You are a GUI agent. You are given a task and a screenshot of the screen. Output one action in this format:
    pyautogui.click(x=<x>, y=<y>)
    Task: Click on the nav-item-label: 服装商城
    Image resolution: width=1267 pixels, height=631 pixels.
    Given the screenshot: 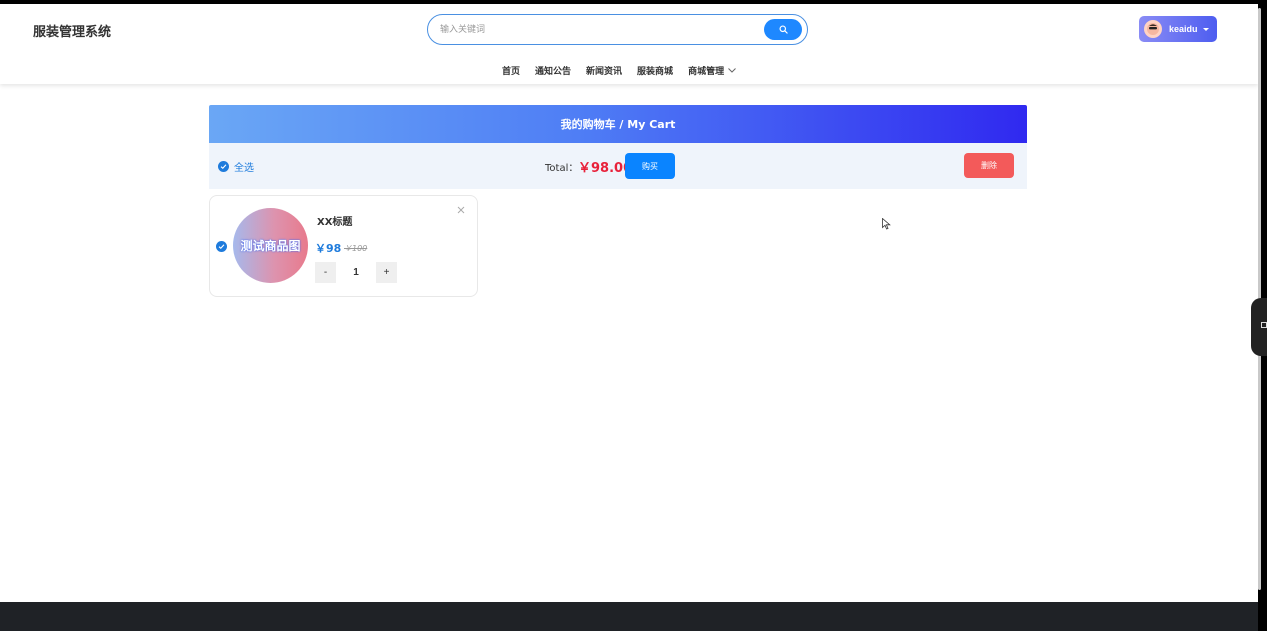 What is the action you would take?
    pyautogui.click(x=655, y=71)
    